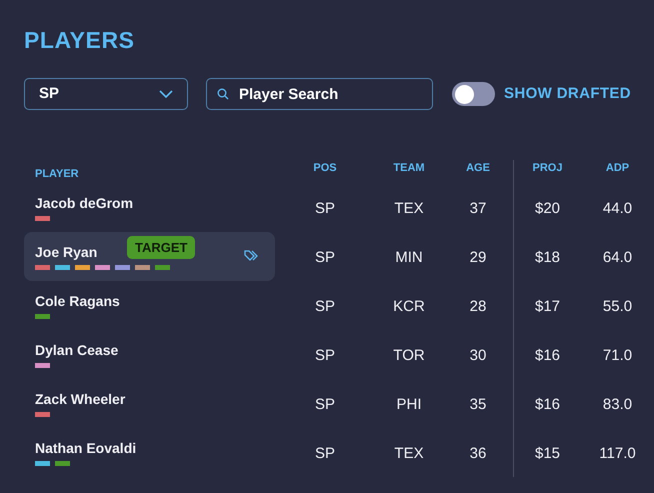 The image size is (654, 493). I want to click on table-cell-text: $15, so click(547, 454).